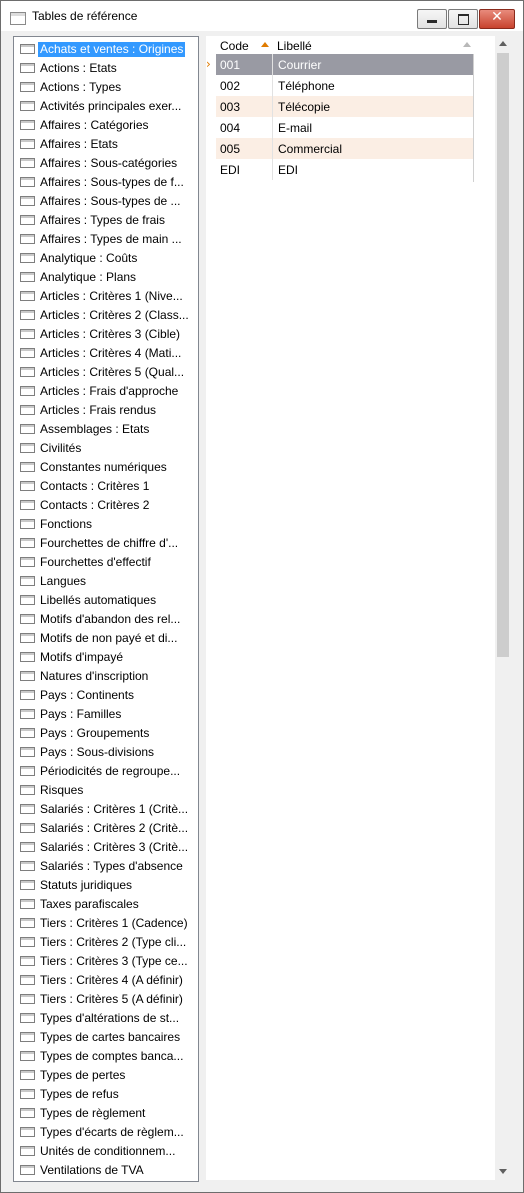 Image resolution: width=524 pixels, height=1193 pixels. I want to click on table-row: › 001 Courrier, so click(340, 64).